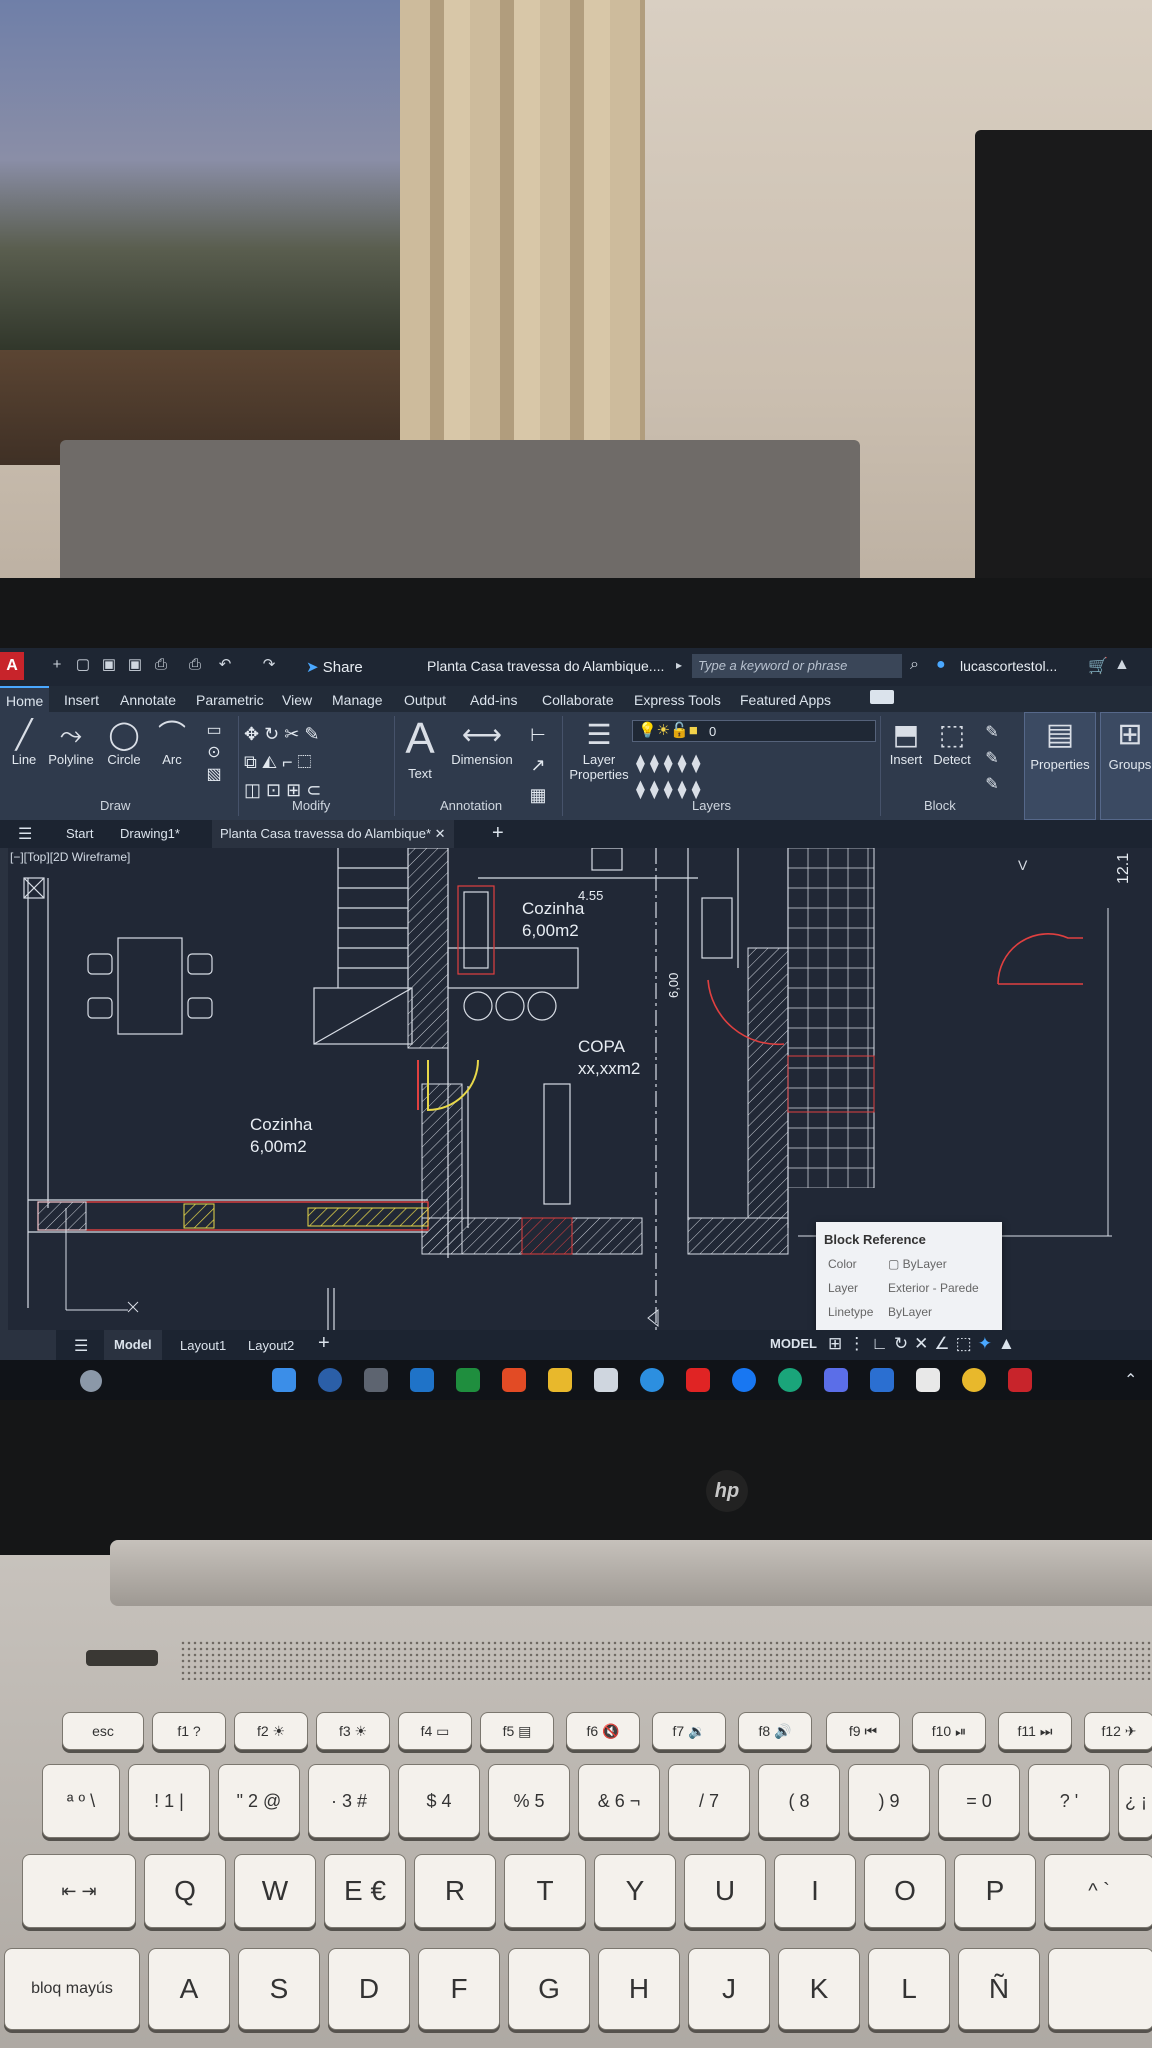 The height and width of the screenshot is (2048, 1152). What do you see at coordinates (549, 1989) in the screenshot?
I see `key-g: G` at bounding box center [549, 1989].